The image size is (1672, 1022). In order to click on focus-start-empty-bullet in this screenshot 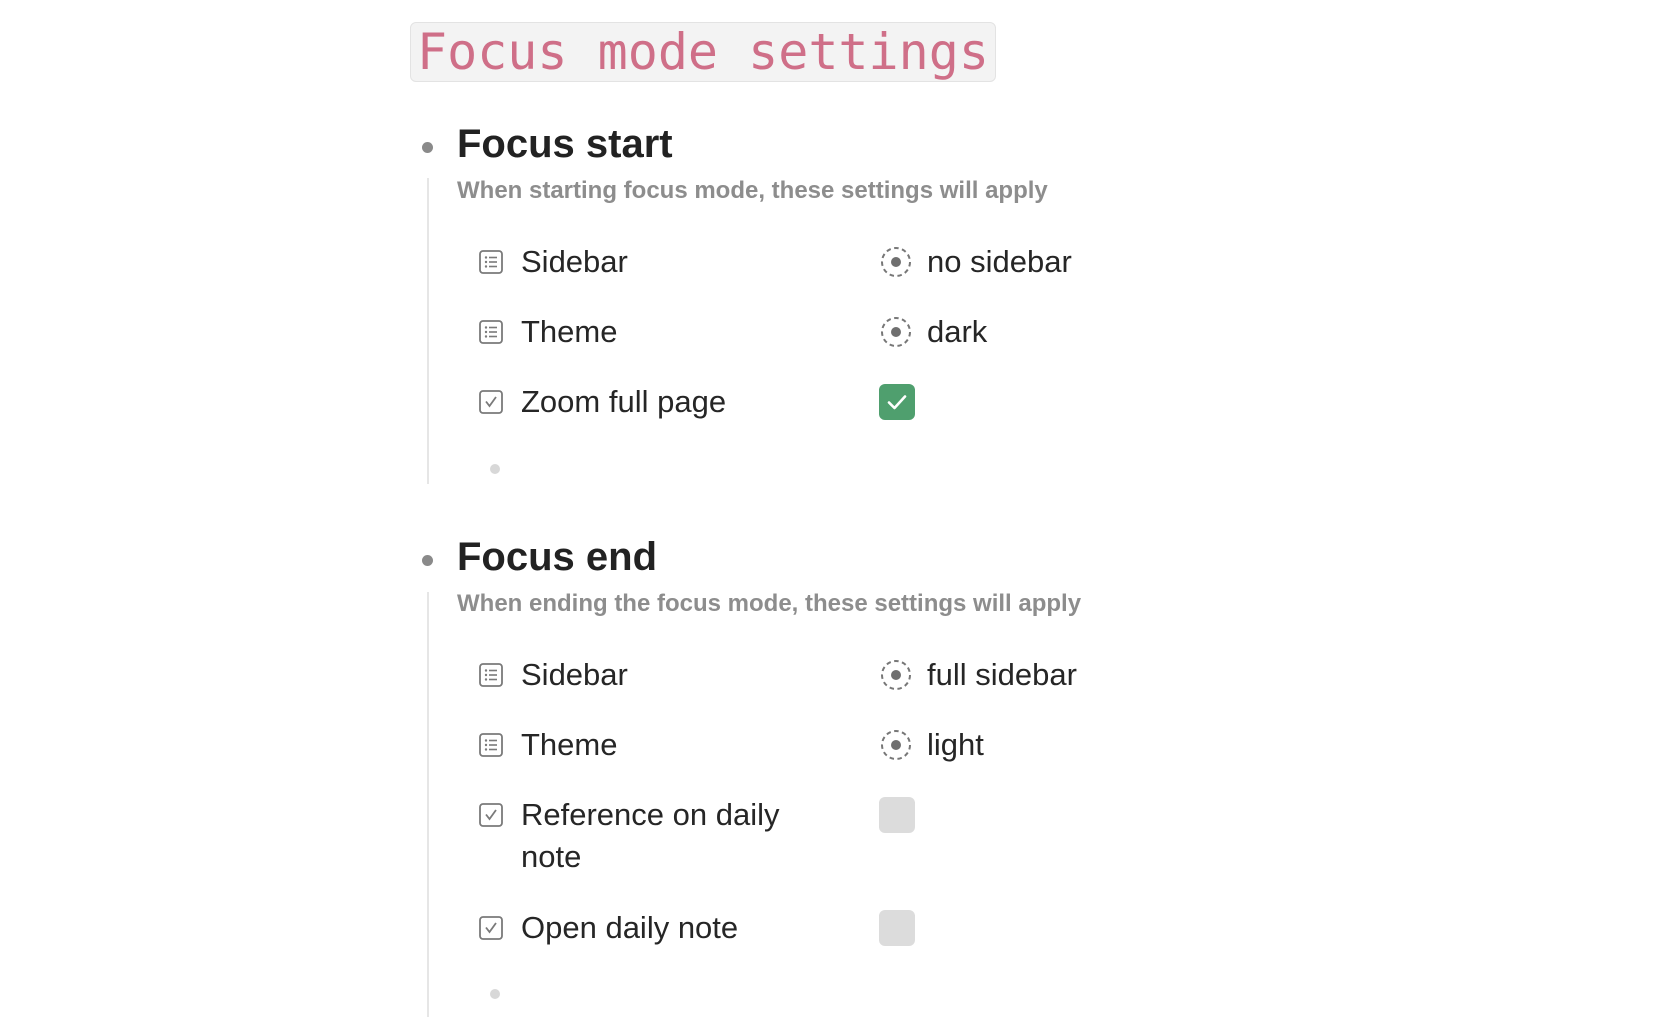, I will do `click(495, 469)`.